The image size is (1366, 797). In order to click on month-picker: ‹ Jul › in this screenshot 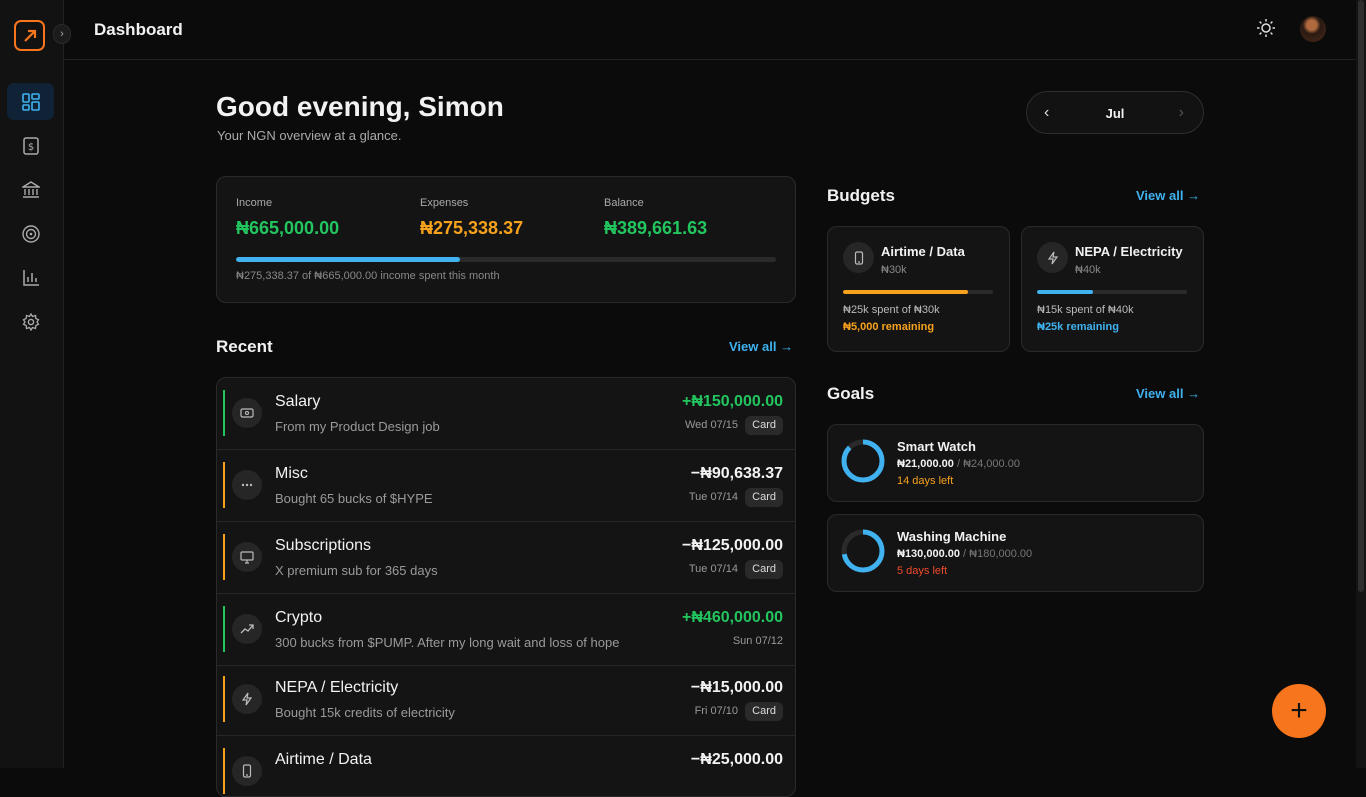, I will do `click(1115, 112)`.